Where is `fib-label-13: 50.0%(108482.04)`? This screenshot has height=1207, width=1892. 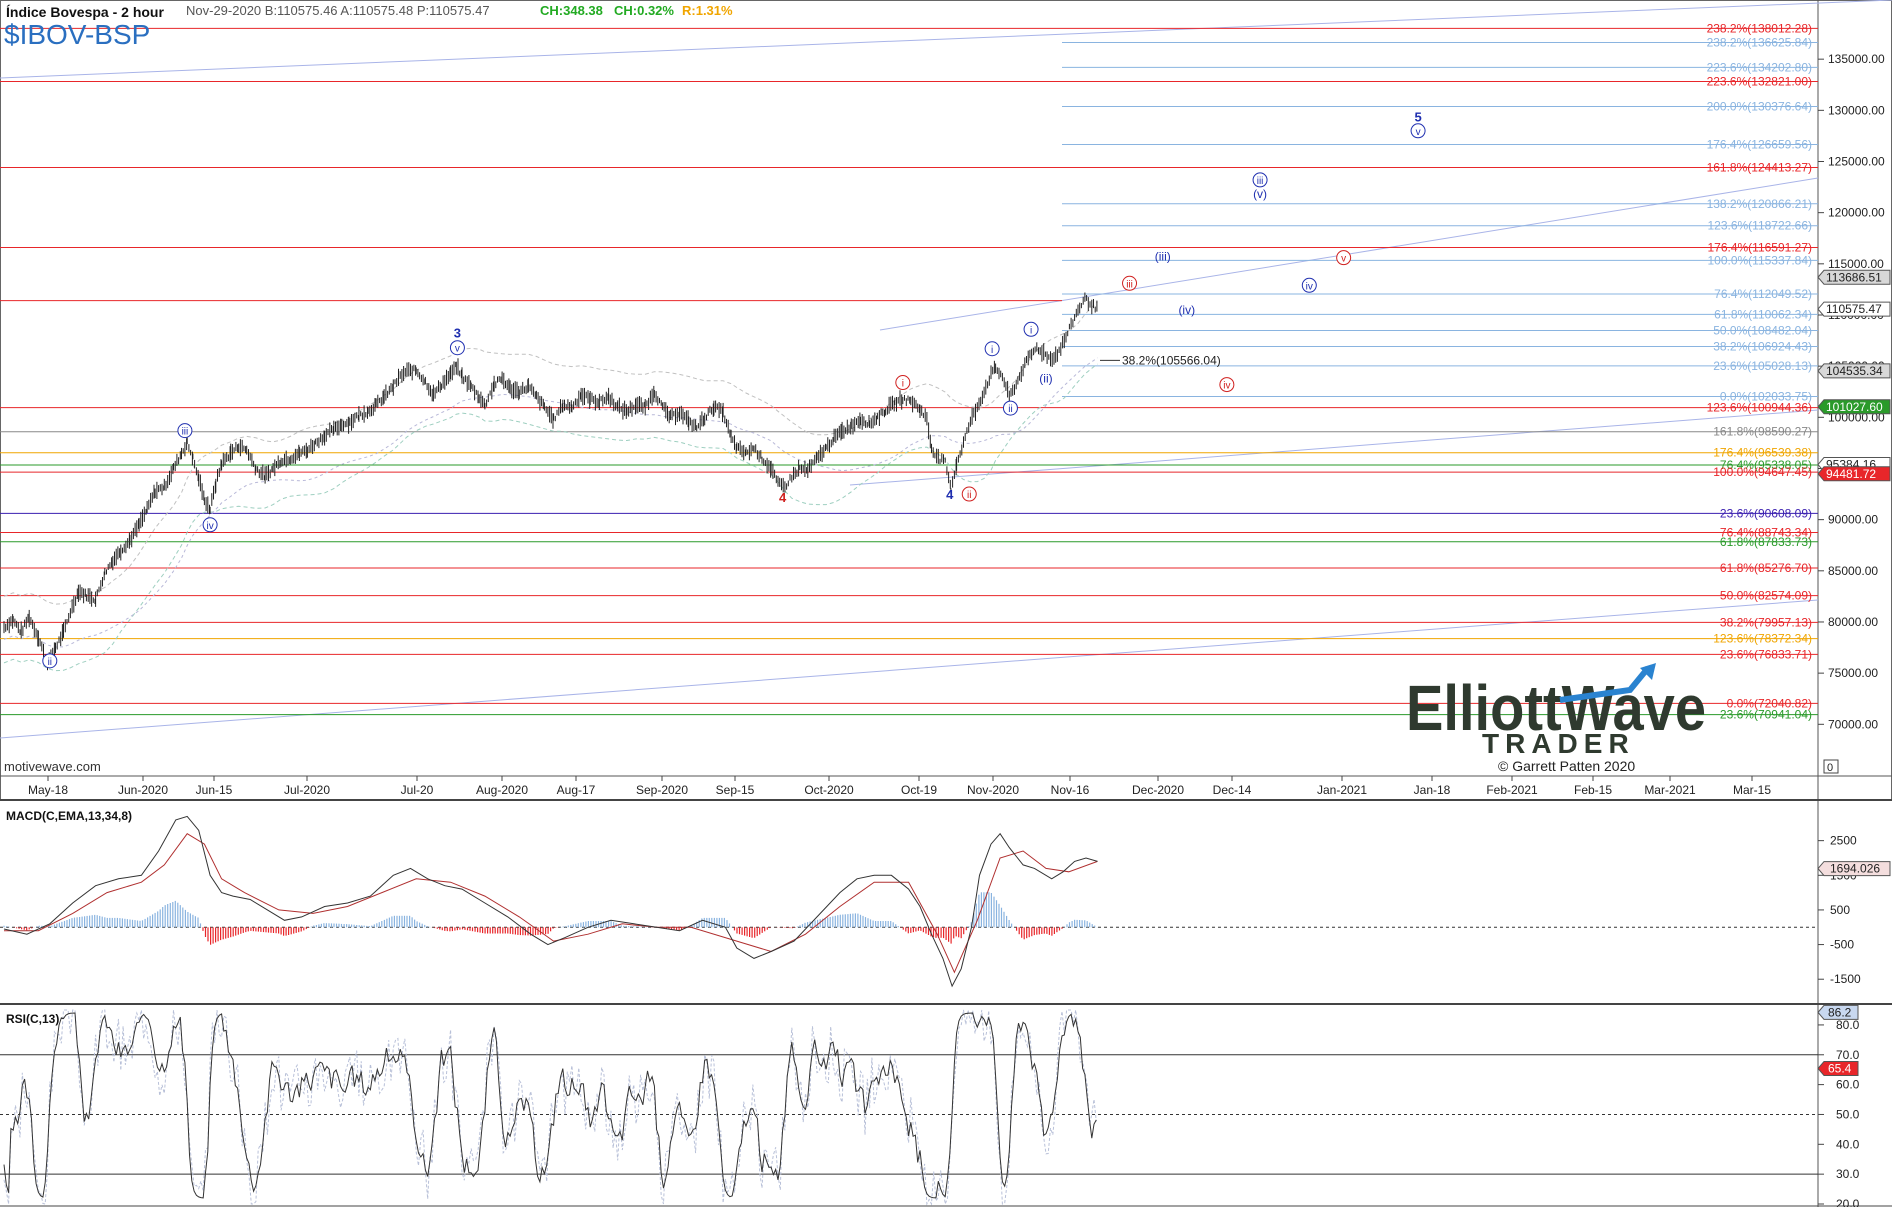
fib-label-13: 50.0%(108482.04) is located at coordinates (1762, 331).